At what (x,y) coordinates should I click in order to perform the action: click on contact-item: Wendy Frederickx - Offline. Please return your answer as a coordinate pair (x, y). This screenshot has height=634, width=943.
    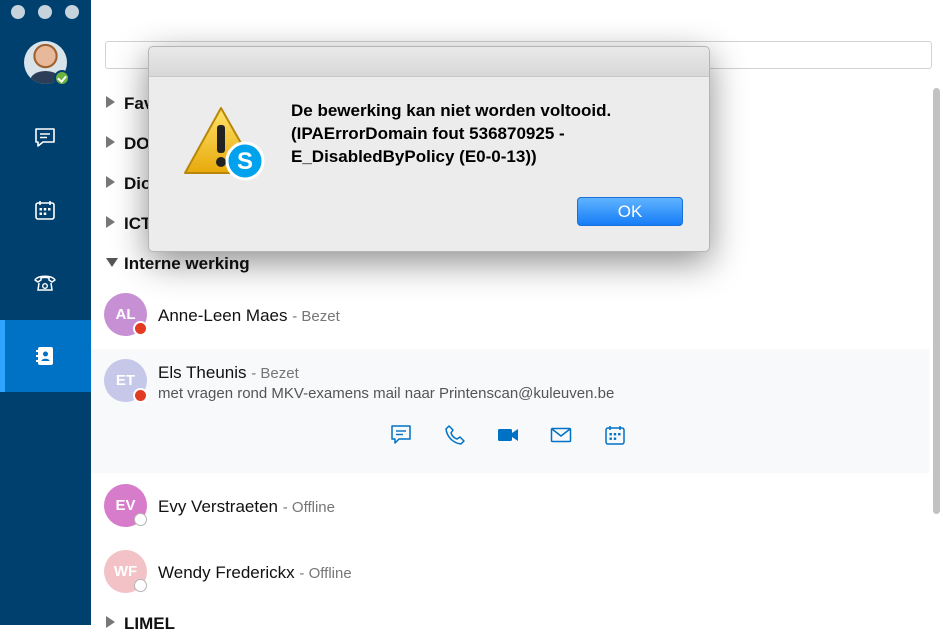
    Looking at the image, I should click on (255, 573).